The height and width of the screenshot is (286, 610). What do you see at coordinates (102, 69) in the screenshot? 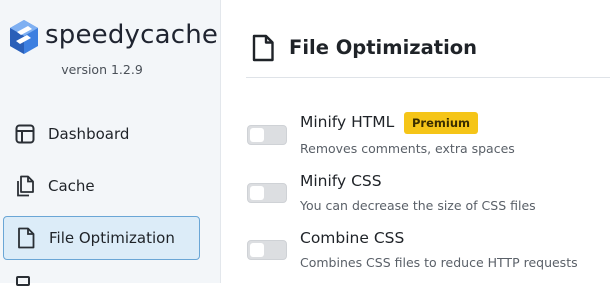
I see `version-label: version 1.2.9` at bounding box center [102, 69].